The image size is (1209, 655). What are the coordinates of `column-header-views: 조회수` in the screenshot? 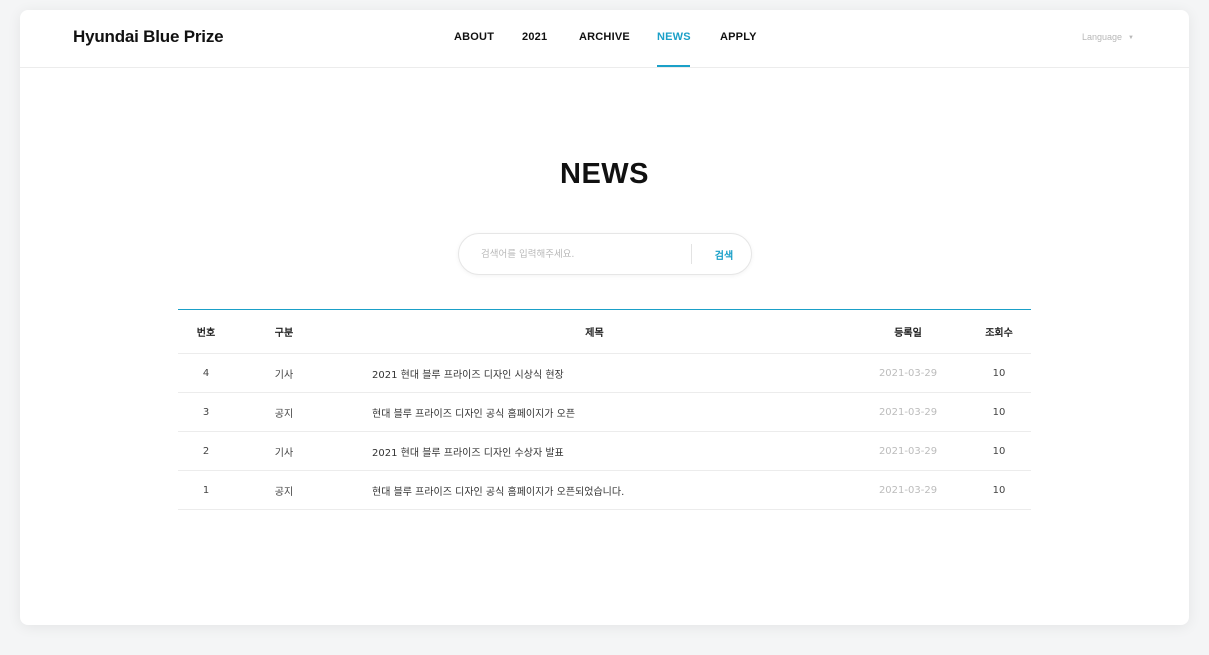 It's located at (999, 333).